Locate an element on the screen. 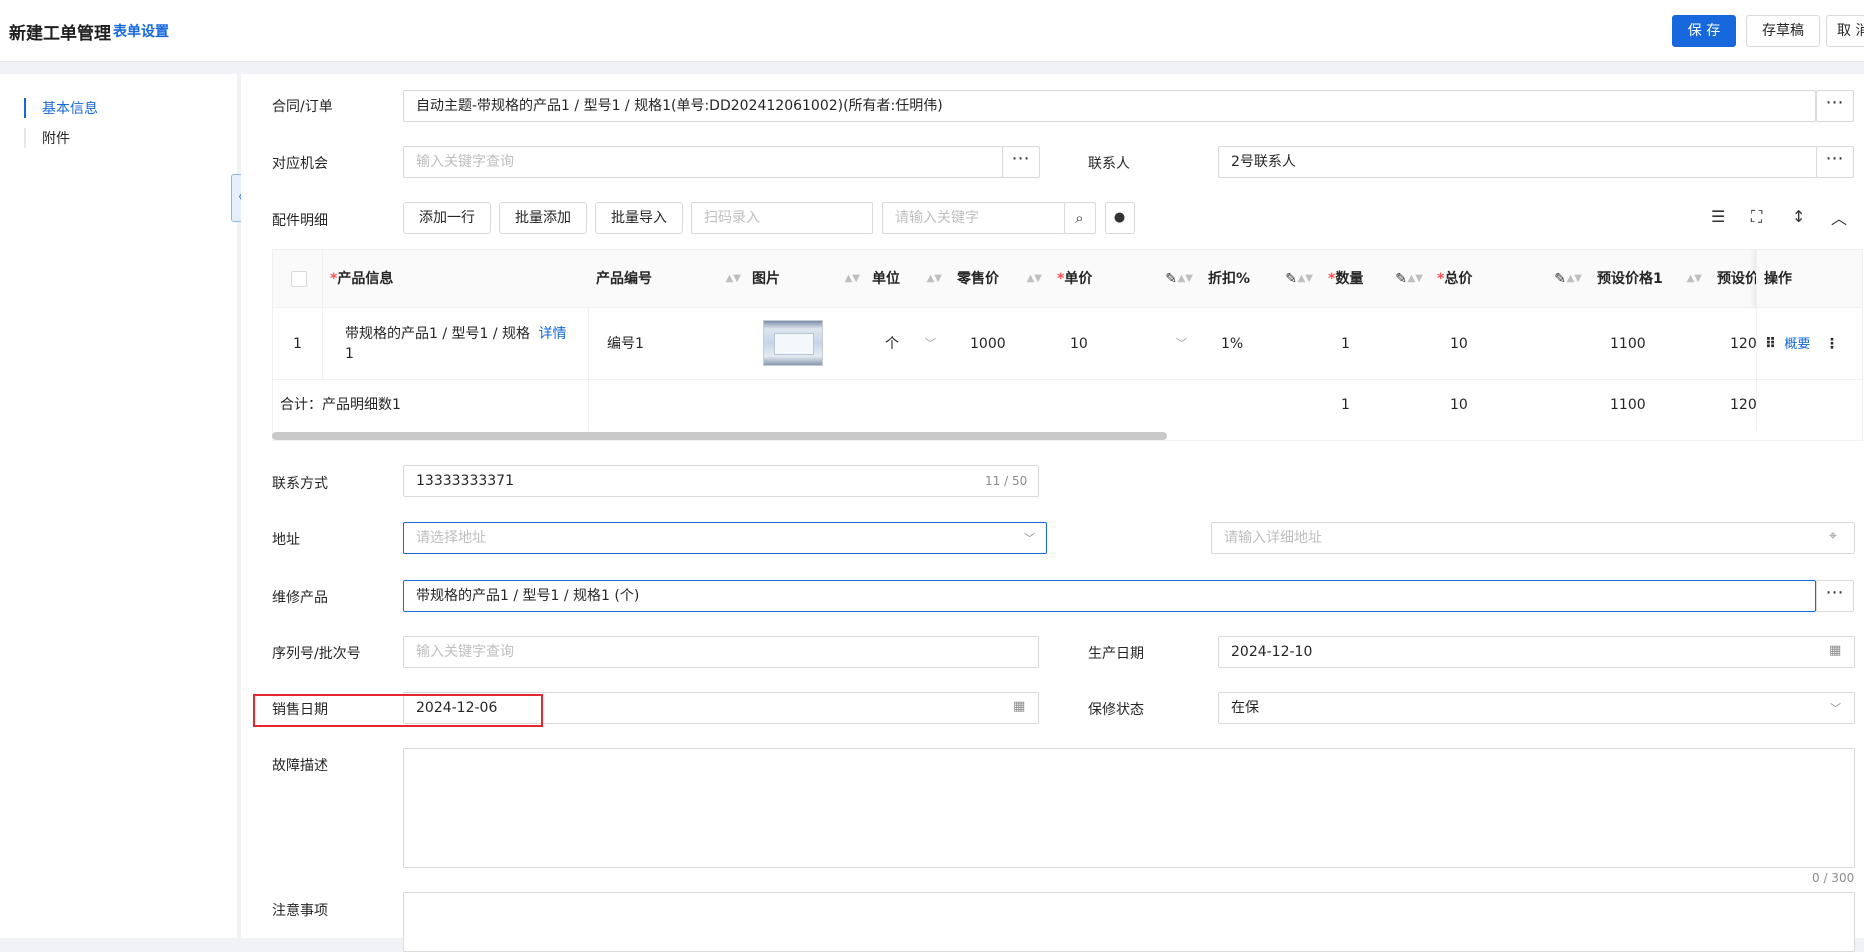 The image size is (1864, 952). address-detail-input: 请输入详细地址 is located at coordinates (1533, 538).